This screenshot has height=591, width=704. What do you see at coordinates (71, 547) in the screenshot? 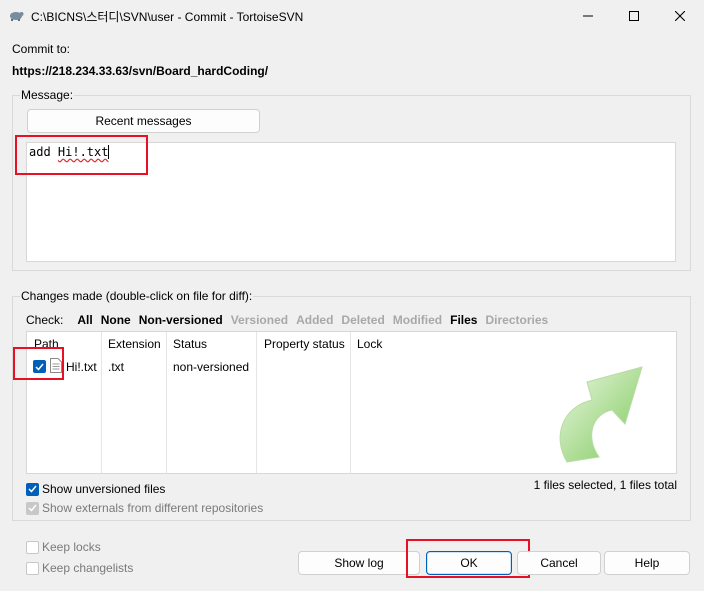
I see `keep-locks-label: Keep locks` at bounding box center [71, 547].